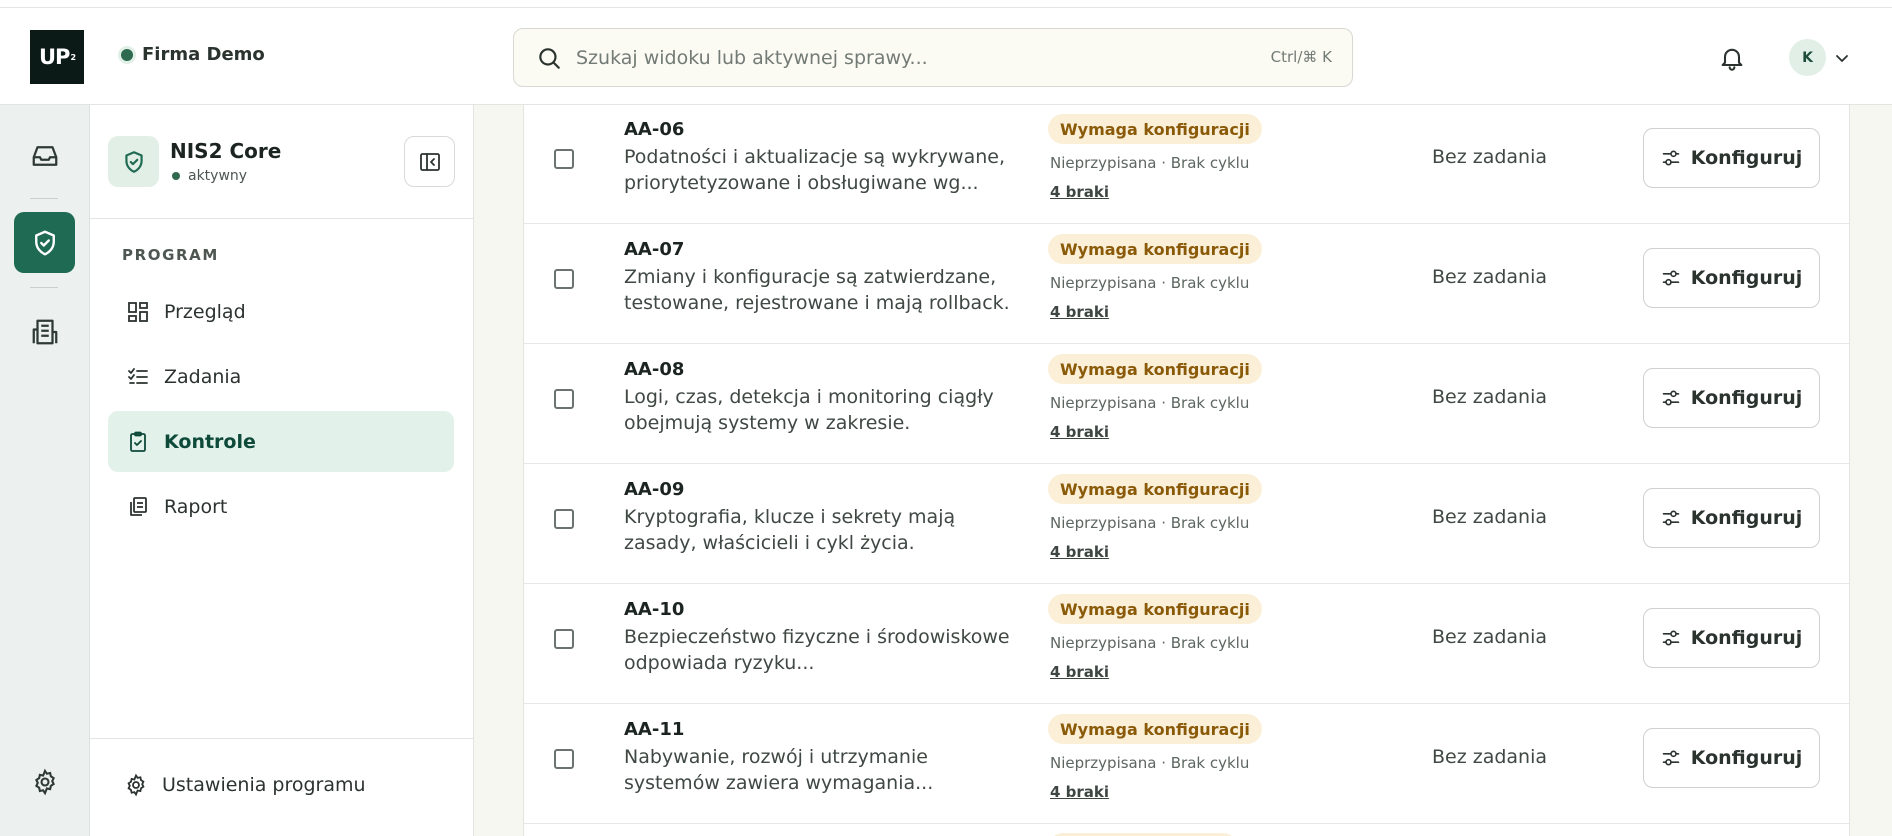 Image resolution: width=1892 pixels, height=836 pixels. Describe the element at coordinates (906, 57) in the screenshot. I see `search-input` at that location.